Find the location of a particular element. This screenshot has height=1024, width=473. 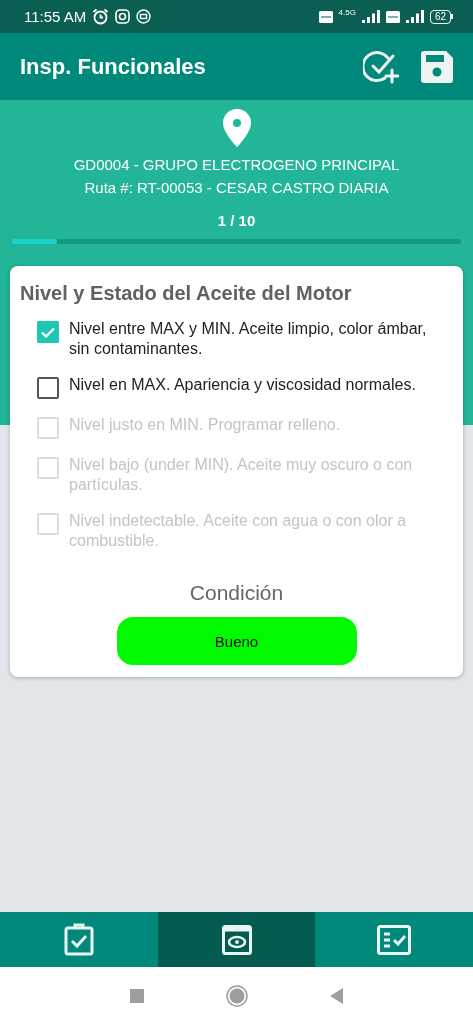

route-name: Ruta #: RT-00053 - CESAR CASTRO DIARIA is located at coordinates (236, 188).